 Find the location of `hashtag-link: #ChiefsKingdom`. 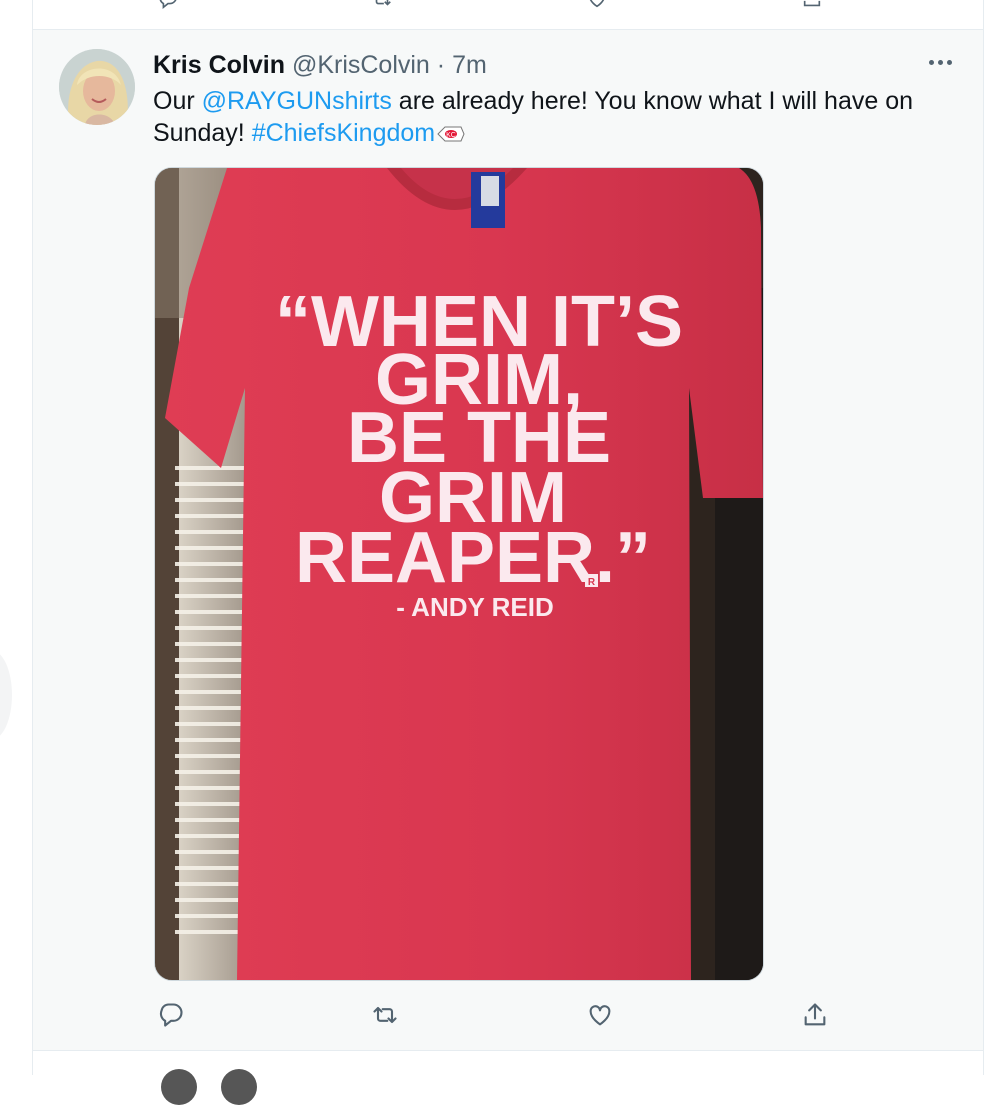

hashtag-link: #ChiefsKingdom is located at coordinates (343, 133).